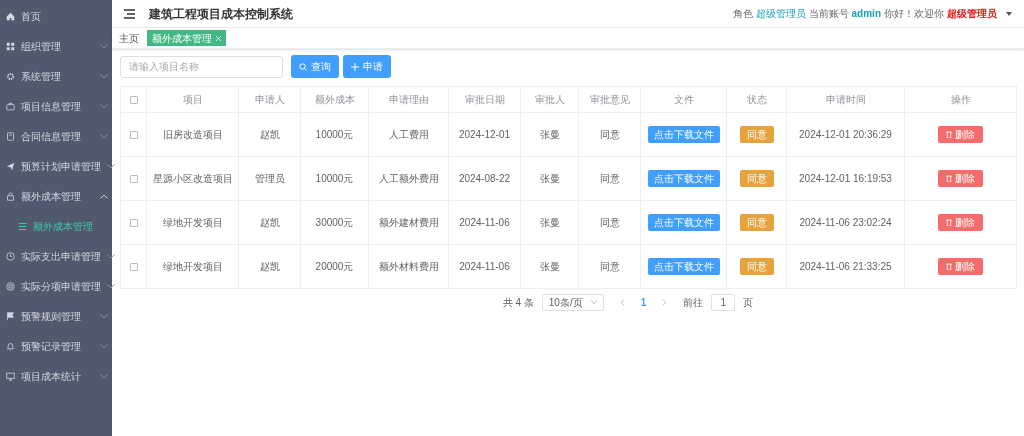  What do you see at coordinates (408, 222) in the screenshot?
I see `table-cell: 额外建材费用` at bounding box center [408, 222].